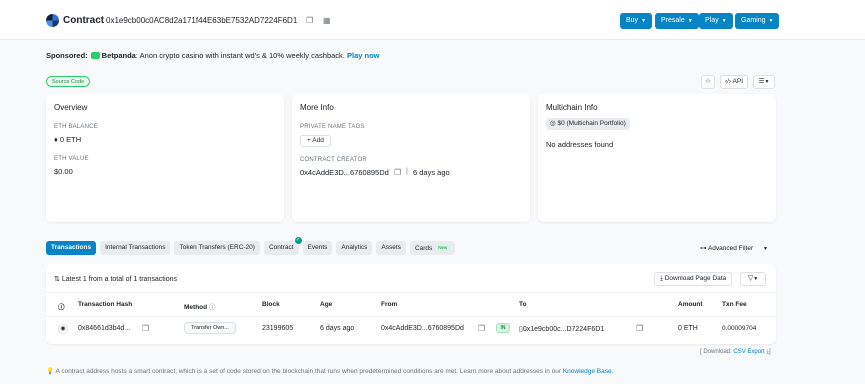 The height and width of the screenshot is (384, 865). I want to click on play-button: Play ▼, so click(716, 21).